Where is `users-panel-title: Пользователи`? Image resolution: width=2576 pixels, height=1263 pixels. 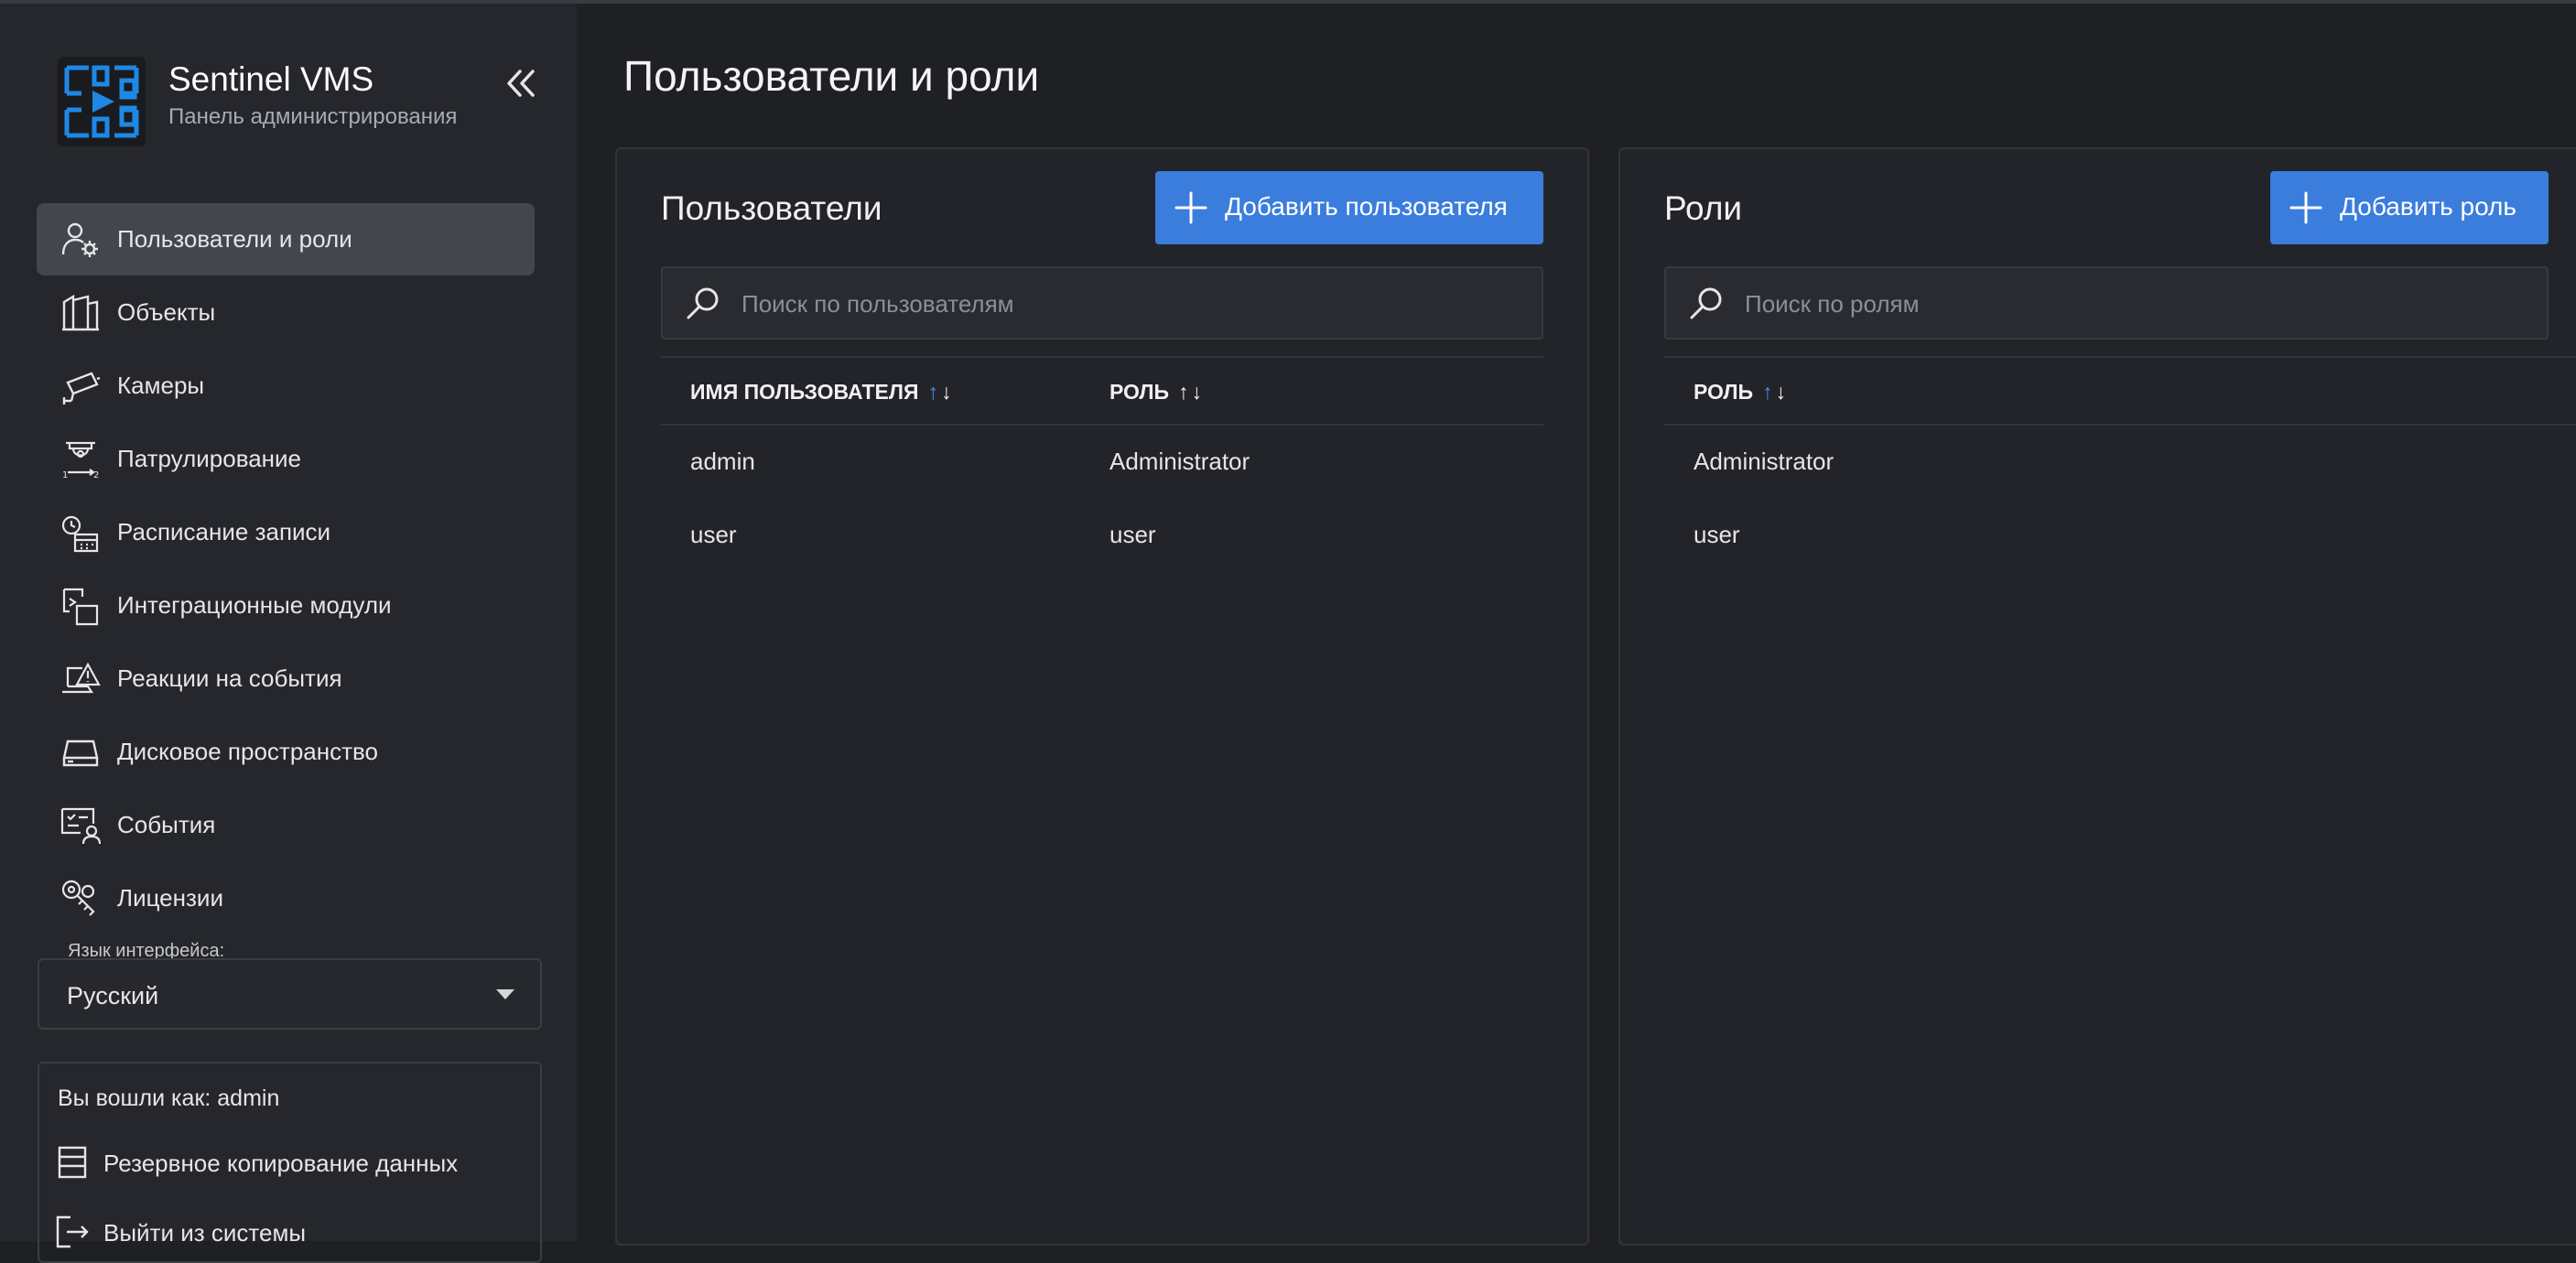
users-panel-title: Пользователи is located at coordinates (772, 208).